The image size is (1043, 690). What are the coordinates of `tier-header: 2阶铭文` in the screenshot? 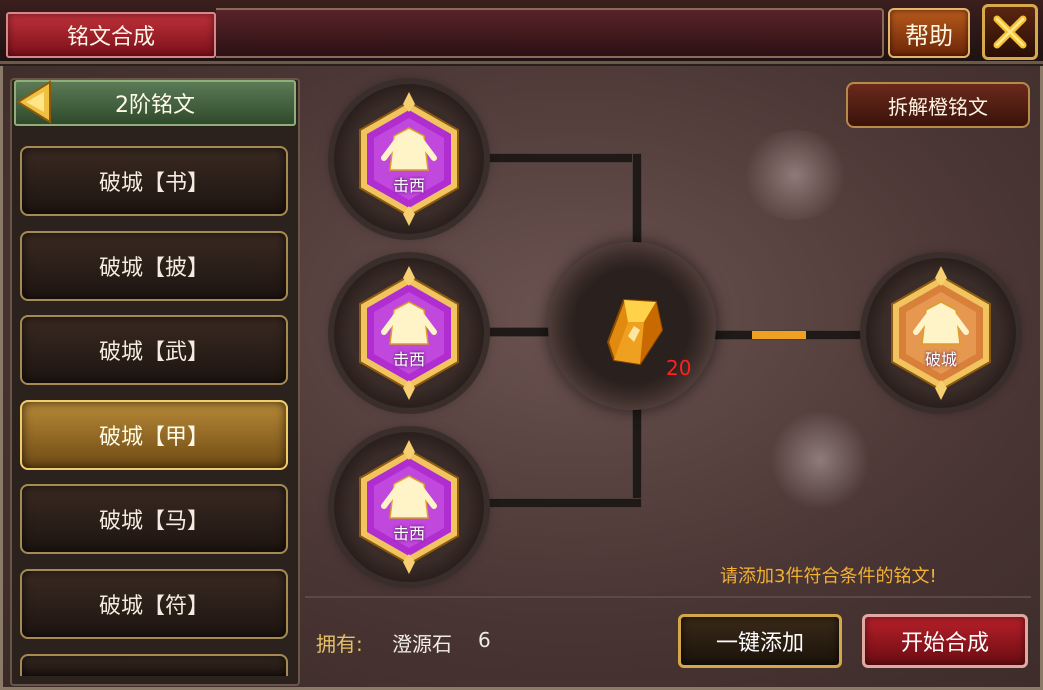 It's located at (155, 103).